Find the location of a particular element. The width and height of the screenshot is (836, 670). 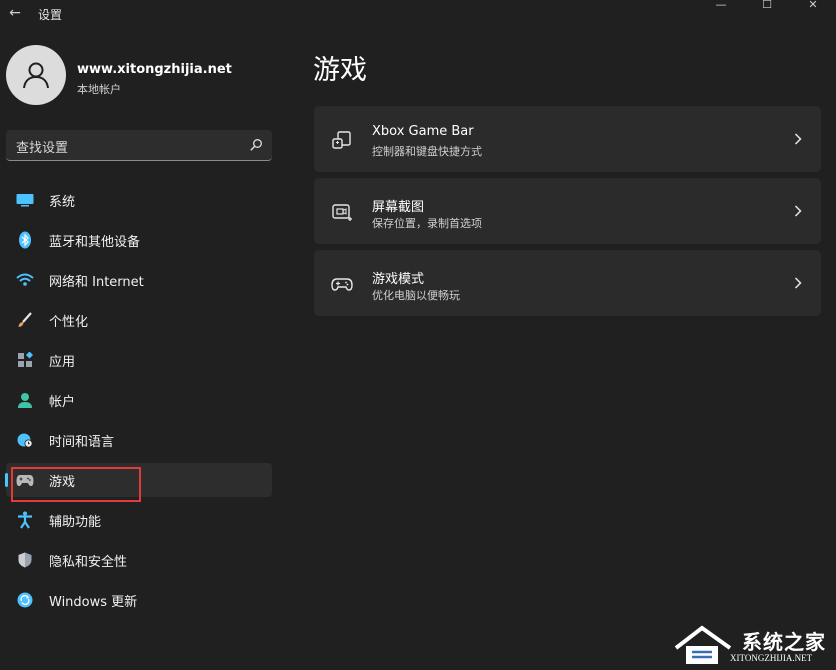

back-arrow-icon: ← is located at coordinates (15, 13).